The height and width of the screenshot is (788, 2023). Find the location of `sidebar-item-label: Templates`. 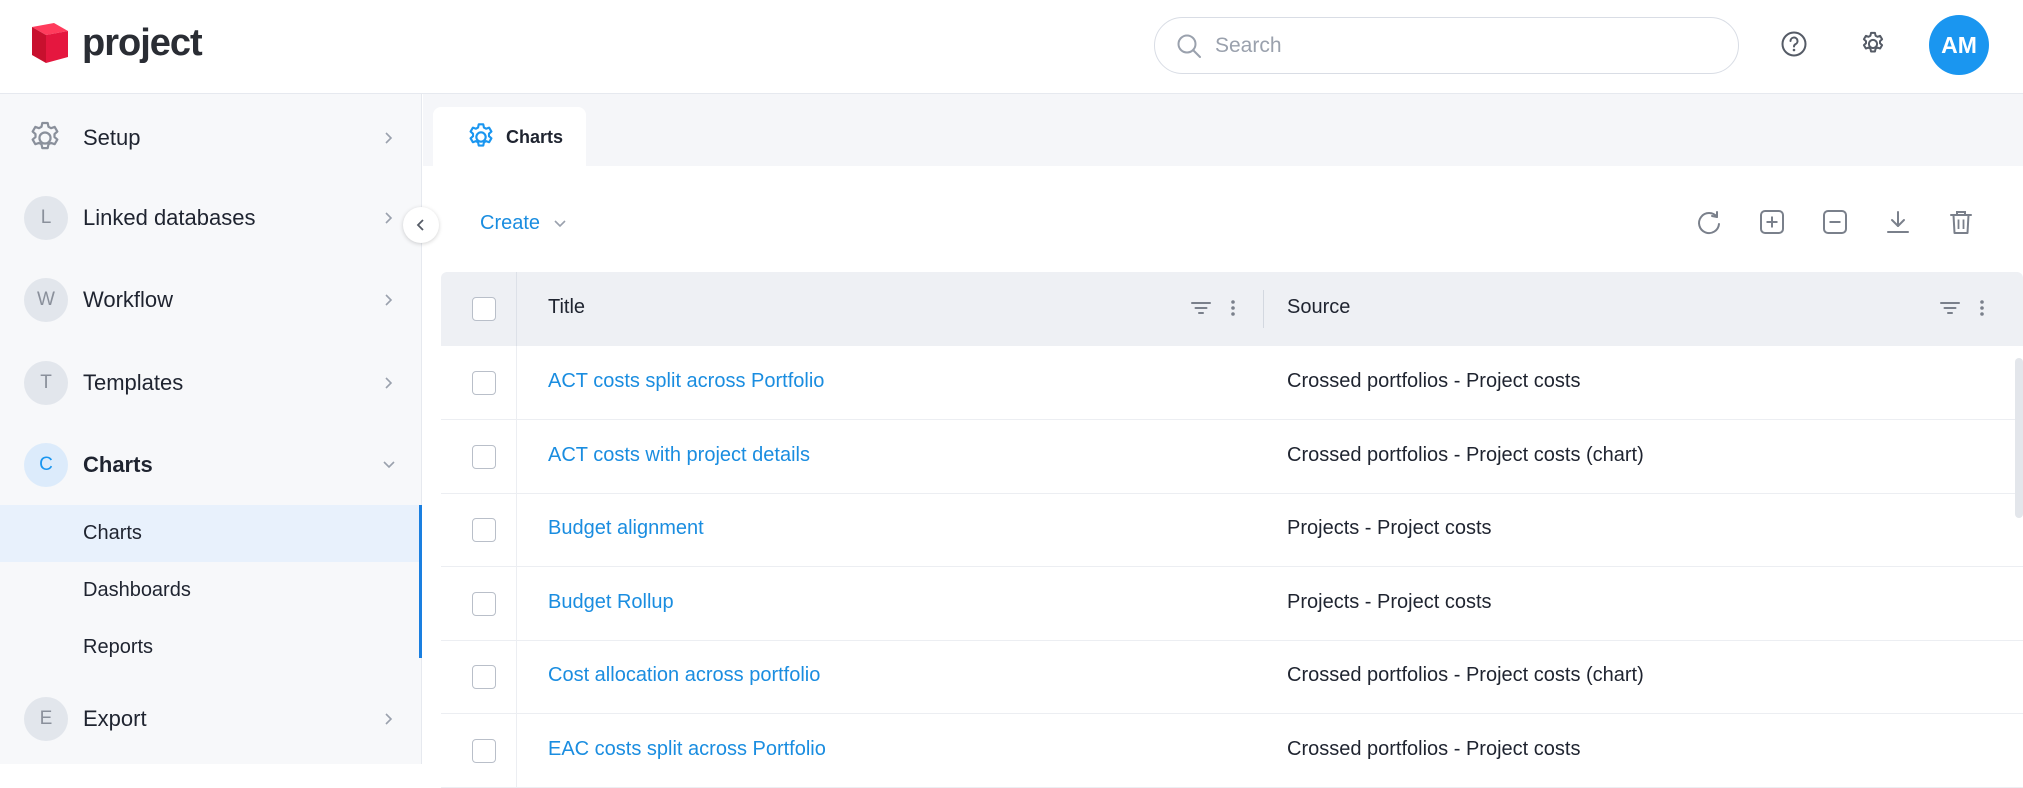

sidebar-item-label: Templates is located at coordinates (133, 382).